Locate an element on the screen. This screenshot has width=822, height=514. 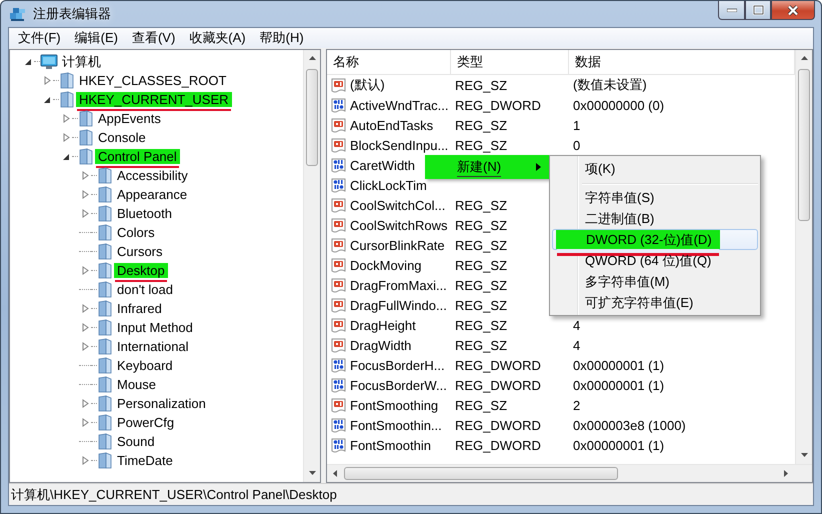
tree-item: Keyboard is located at coordinates (145, 365).